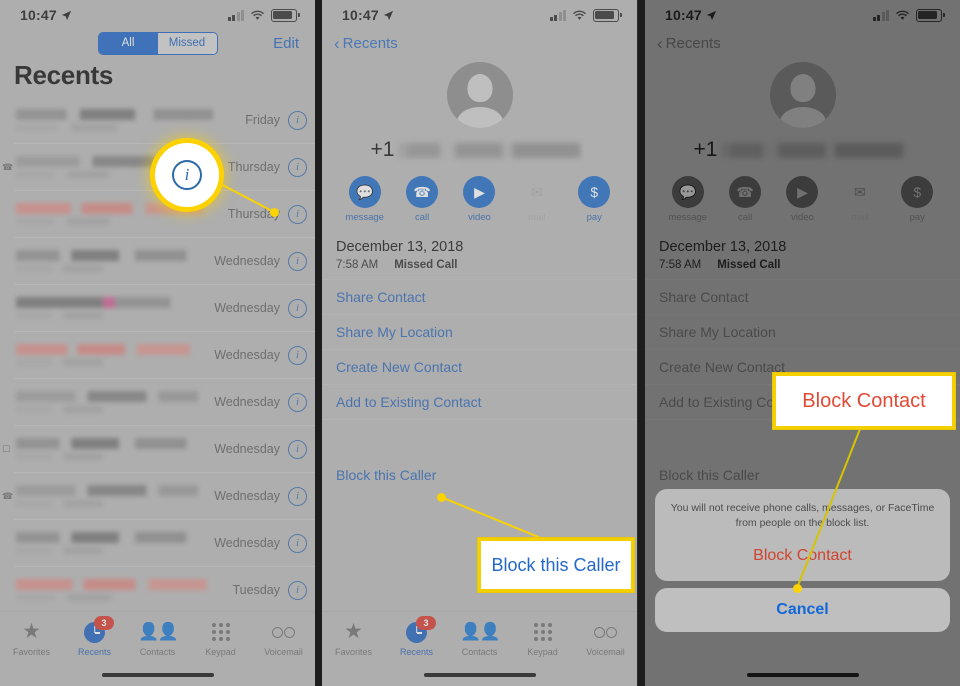  I want to click on action-message: 💬 message, so click(365, 199).